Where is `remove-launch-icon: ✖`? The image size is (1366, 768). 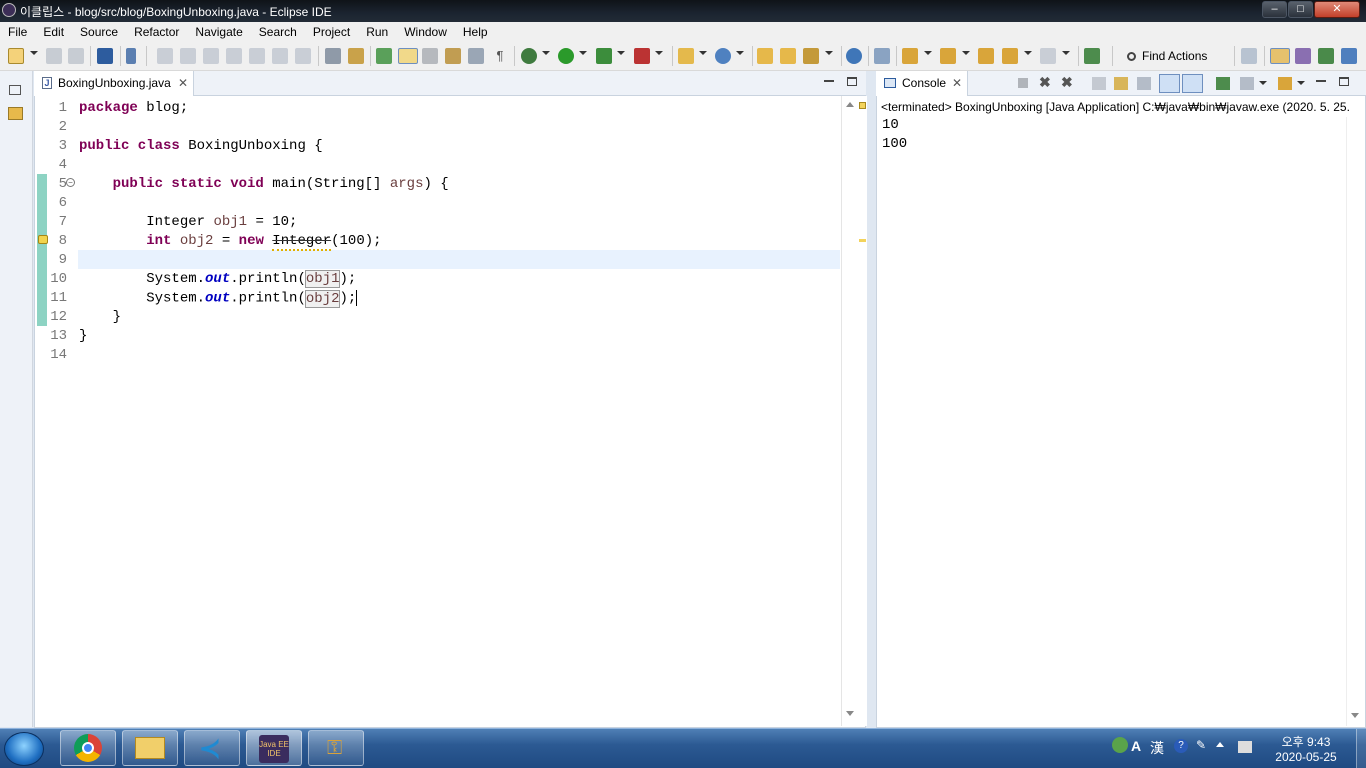
remove-launch-icon: ✖ is located at coordinates (1045, 82).